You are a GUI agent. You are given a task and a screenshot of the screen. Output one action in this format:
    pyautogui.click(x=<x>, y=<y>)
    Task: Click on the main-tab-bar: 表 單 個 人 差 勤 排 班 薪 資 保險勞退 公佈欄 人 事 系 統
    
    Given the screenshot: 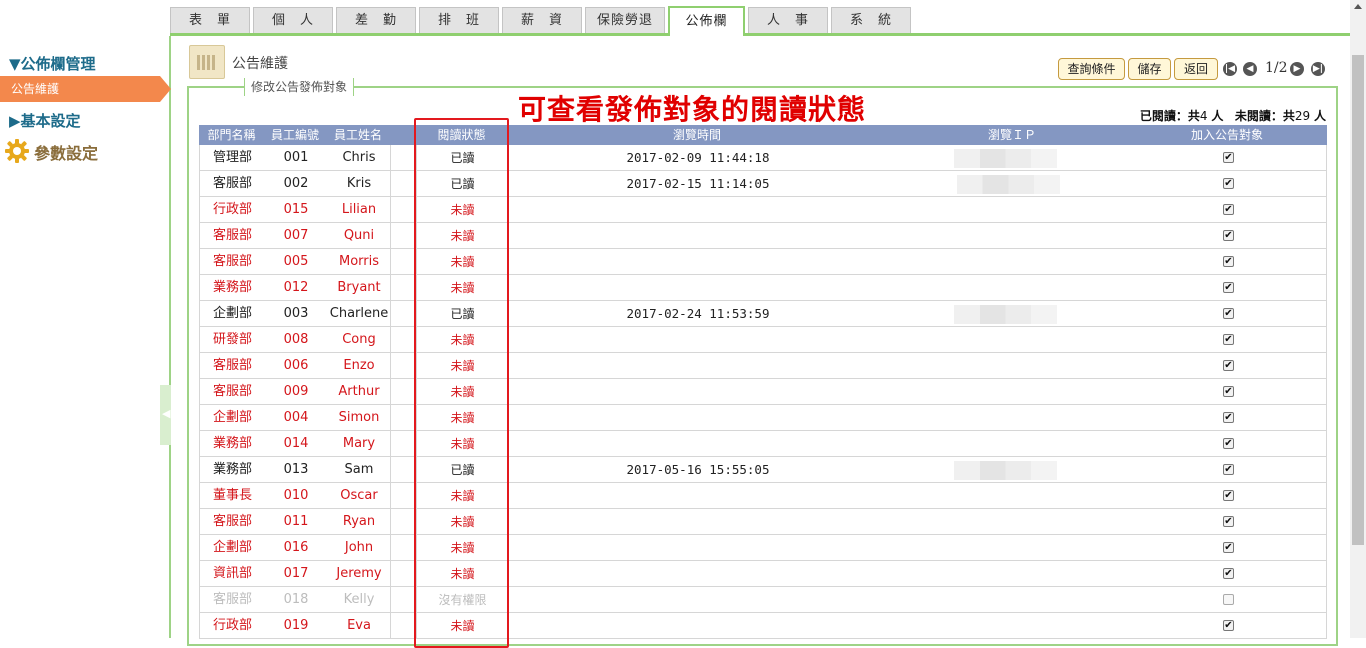 What is the action you would take?
    pyautogui.click(x=675, y=18)
    